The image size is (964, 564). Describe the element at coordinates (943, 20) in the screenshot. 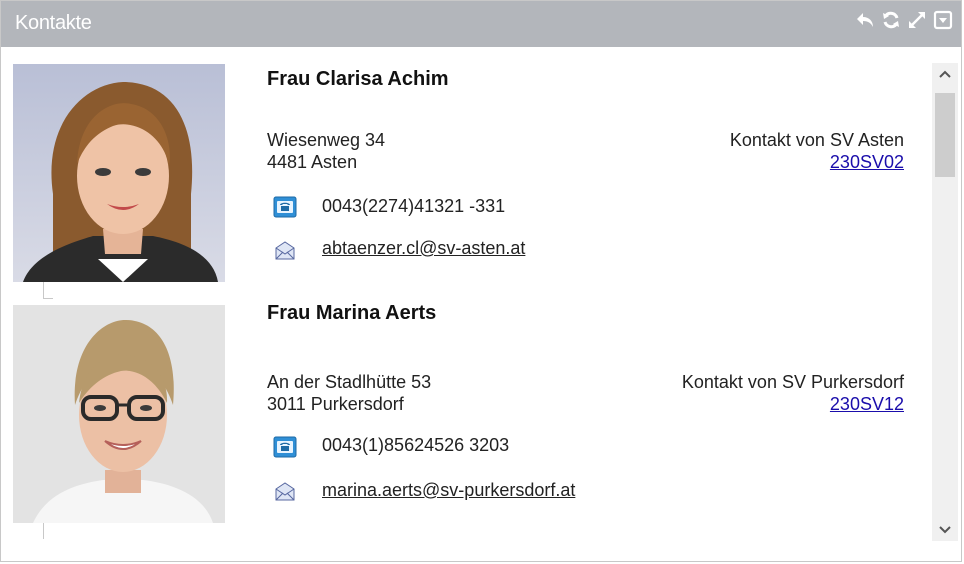

I see `collapse-icon` at that location.